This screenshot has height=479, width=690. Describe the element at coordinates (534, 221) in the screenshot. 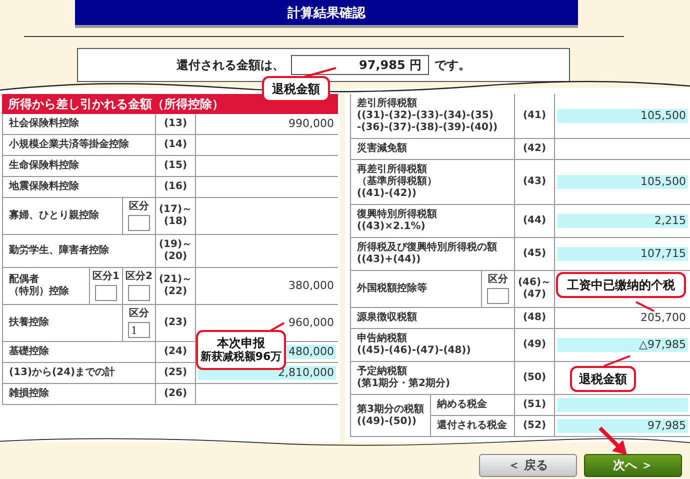

I see `item-number: (44)` at that location.